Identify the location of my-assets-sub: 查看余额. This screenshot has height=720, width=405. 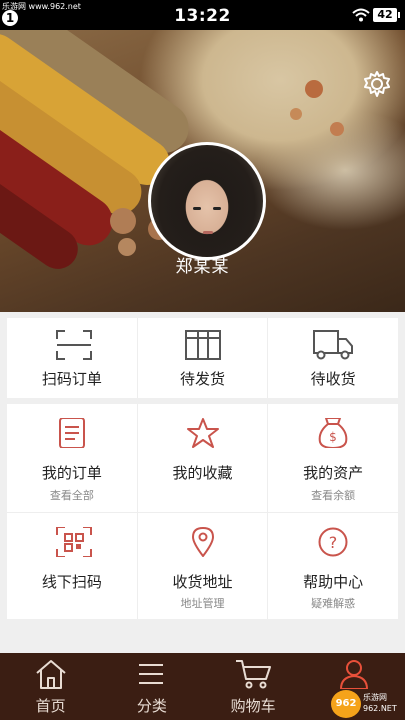
(333, 495).